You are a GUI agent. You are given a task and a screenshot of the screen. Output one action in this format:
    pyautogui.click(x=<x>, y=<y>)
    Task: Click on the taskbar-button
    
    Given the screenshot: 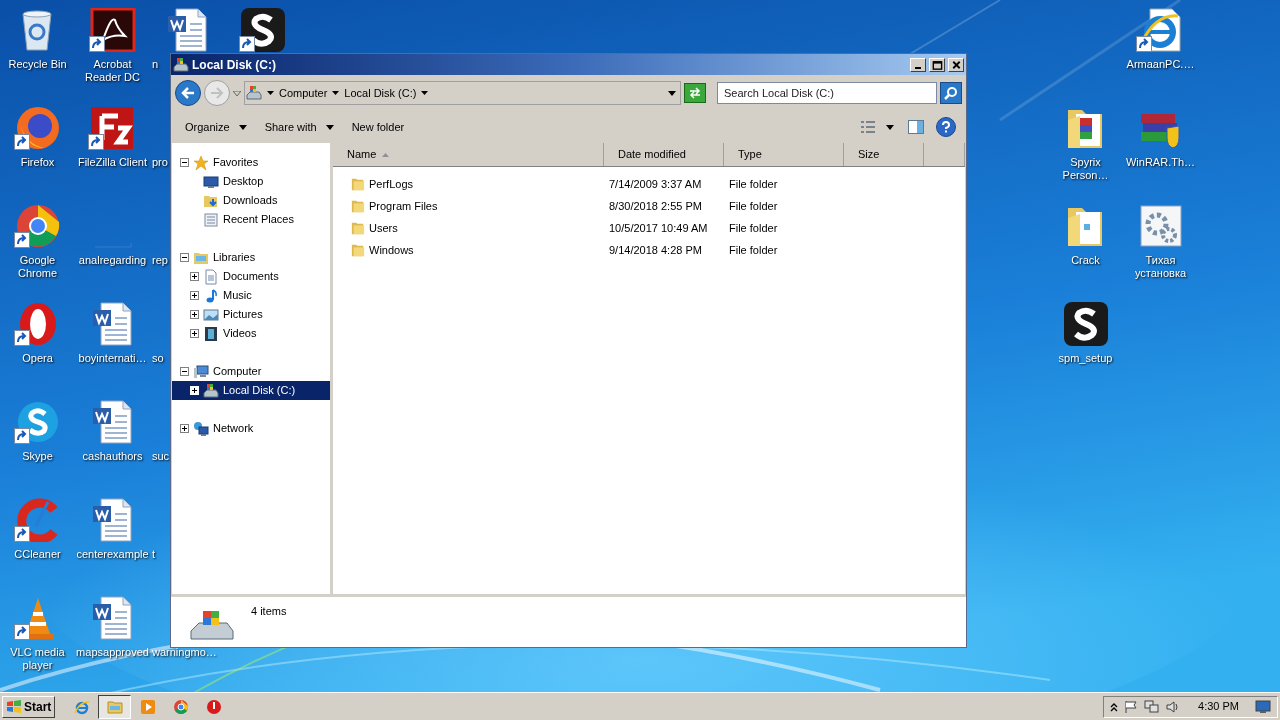 What is the action you would take?
    pyautogui.click(x=115, y=706)
    